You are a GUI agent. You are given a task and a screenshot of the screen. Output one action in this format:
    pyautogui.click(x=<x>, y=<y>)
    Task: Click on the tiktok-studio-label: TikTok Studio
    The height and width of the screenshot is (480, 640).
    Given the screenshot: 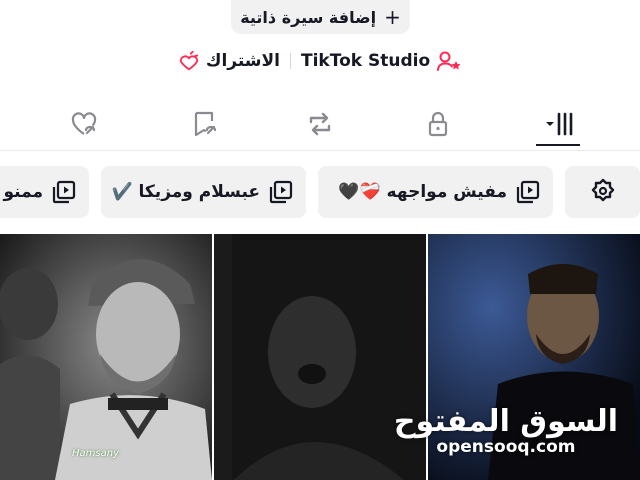 What is the action you would take?
    pyautogui.click(x=366, y=61)
    